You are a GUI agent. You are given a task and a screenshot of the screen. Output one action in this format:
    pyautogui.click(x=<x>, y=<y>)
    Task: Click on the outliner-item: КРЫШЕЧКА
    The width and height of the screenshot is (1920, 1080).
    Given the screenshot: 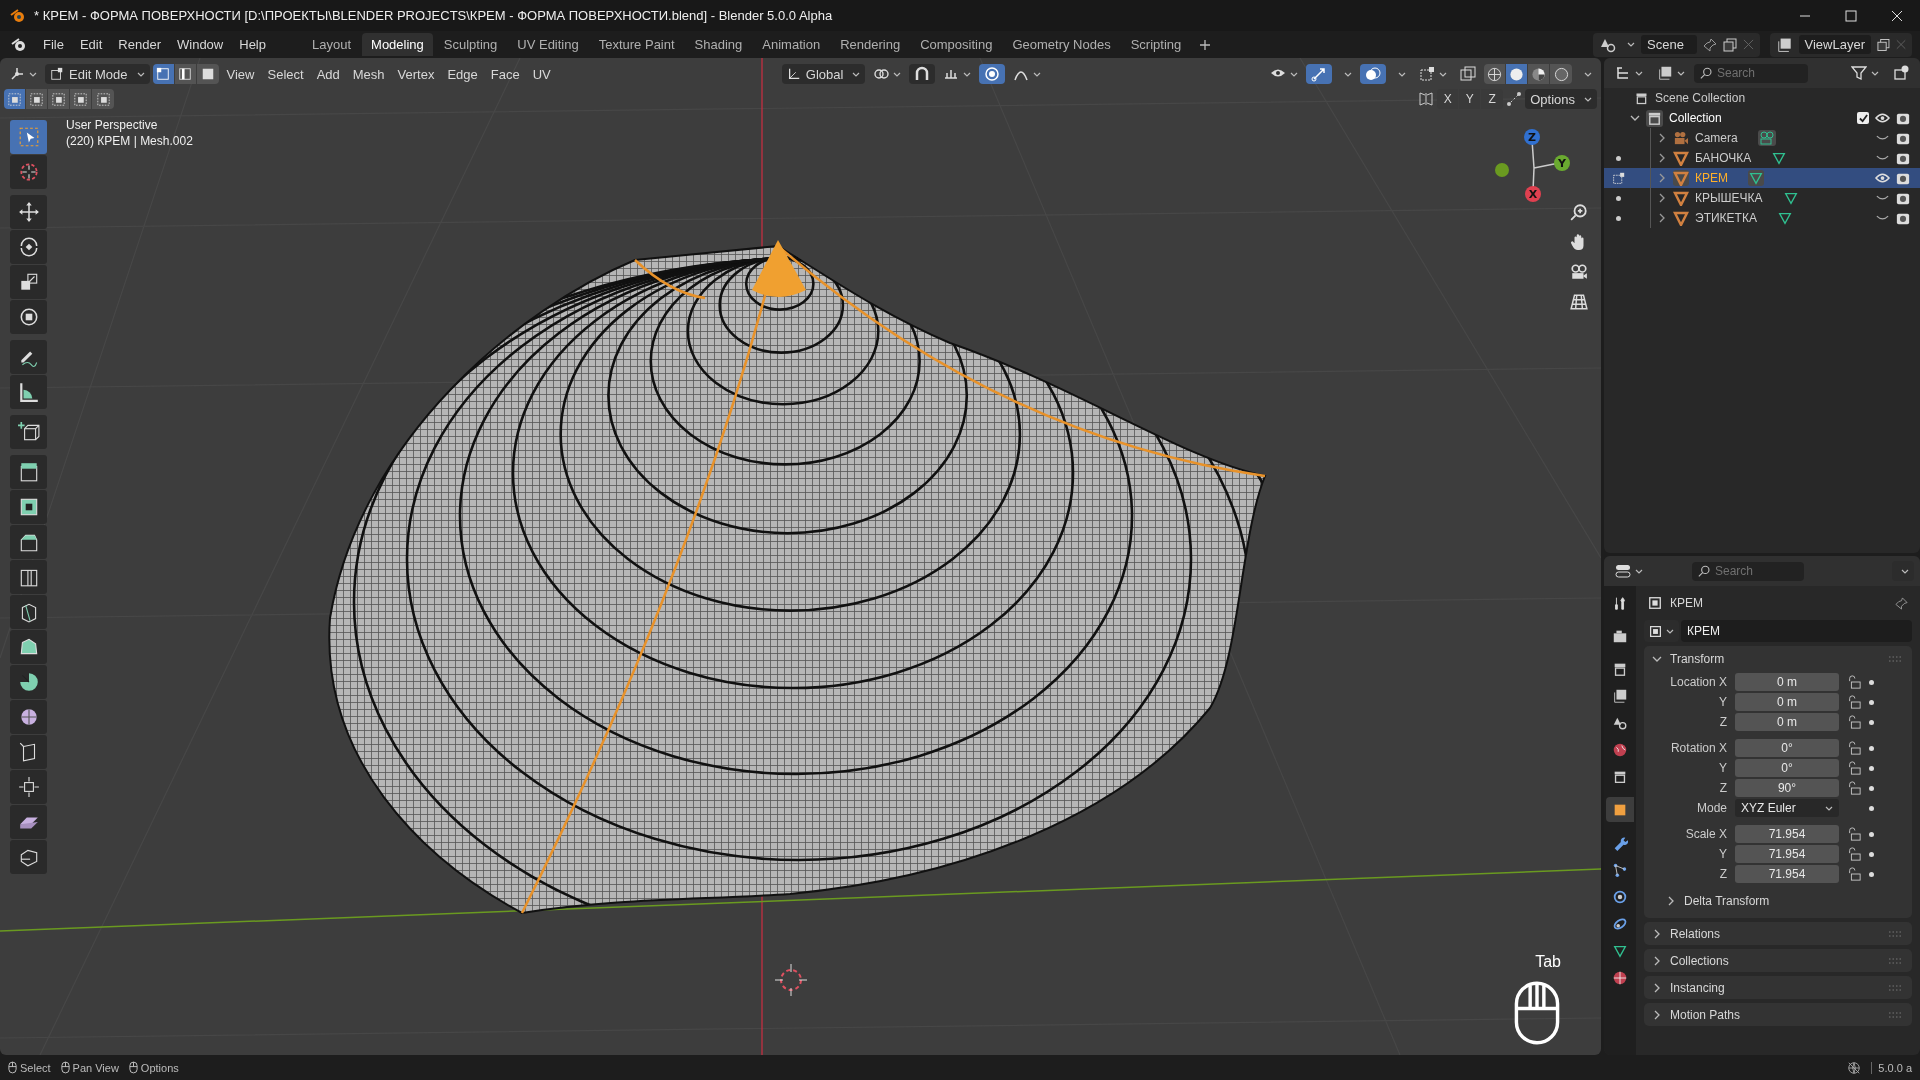 What is the action you would take?
    pyautogui.click(x=1762, y=198)
    